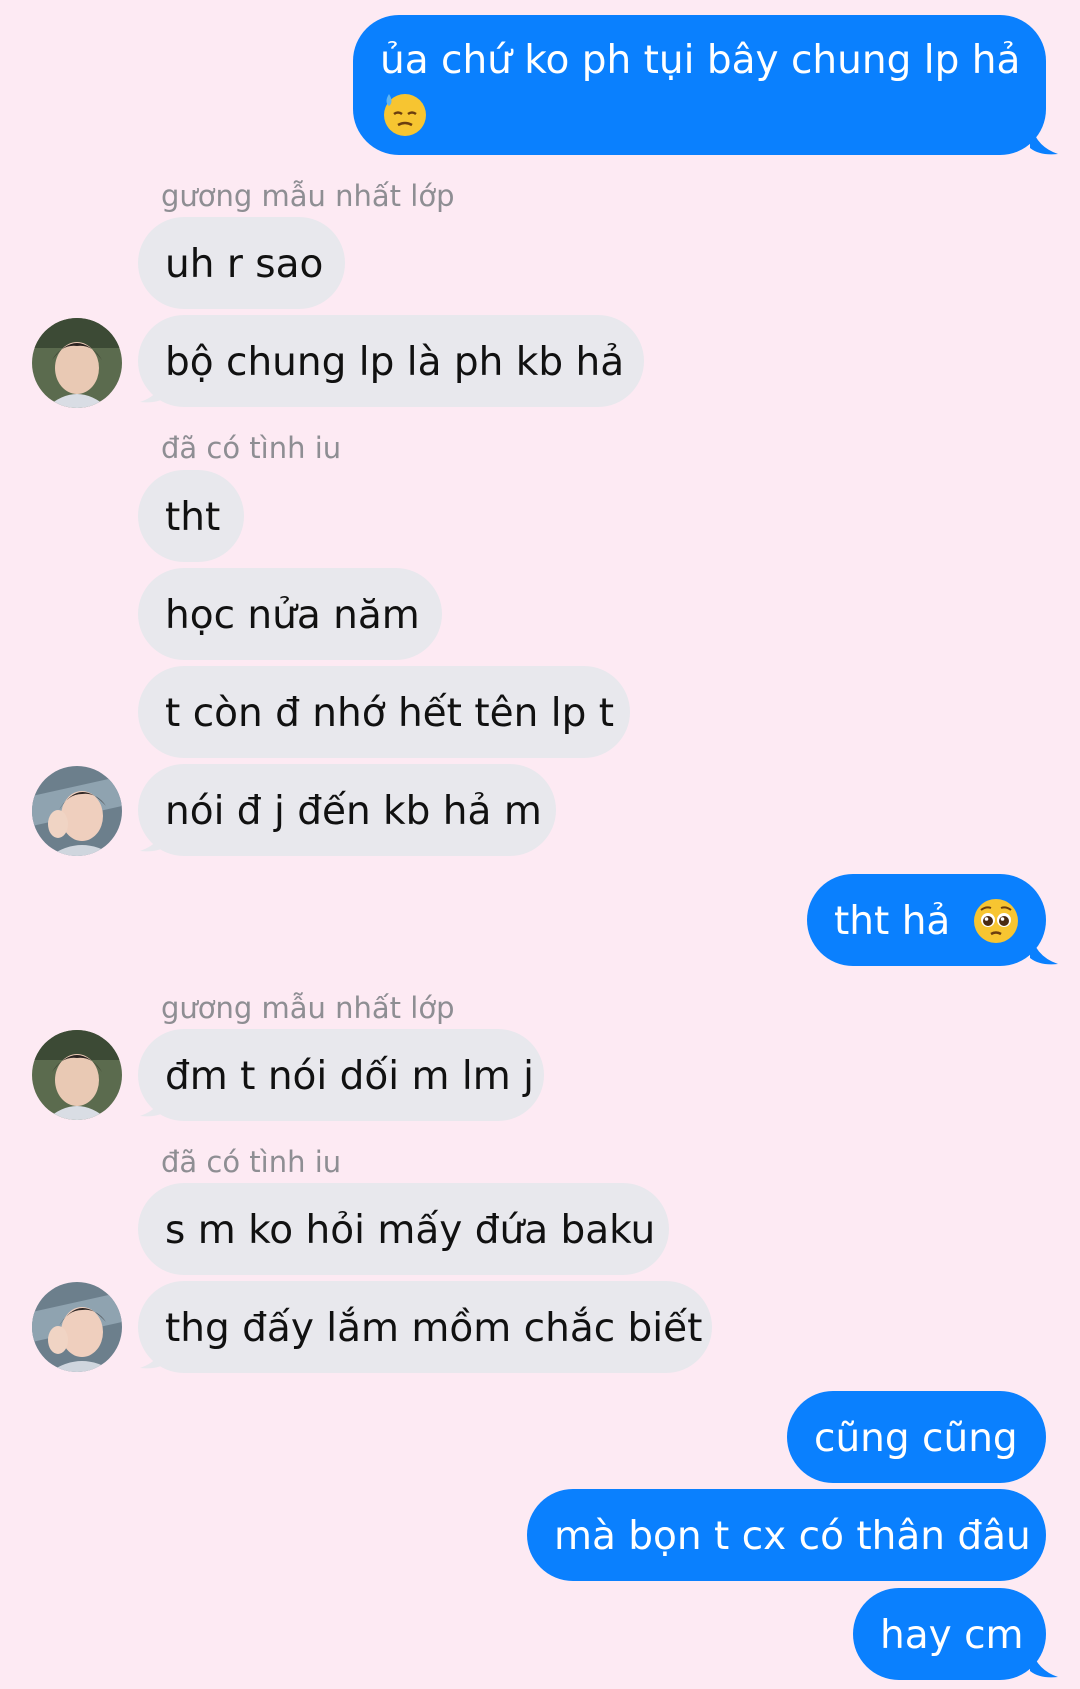 The width and height of the screenshot is (1080, 1689). I want to click on pleading-face-emoji, so click(995, 920).